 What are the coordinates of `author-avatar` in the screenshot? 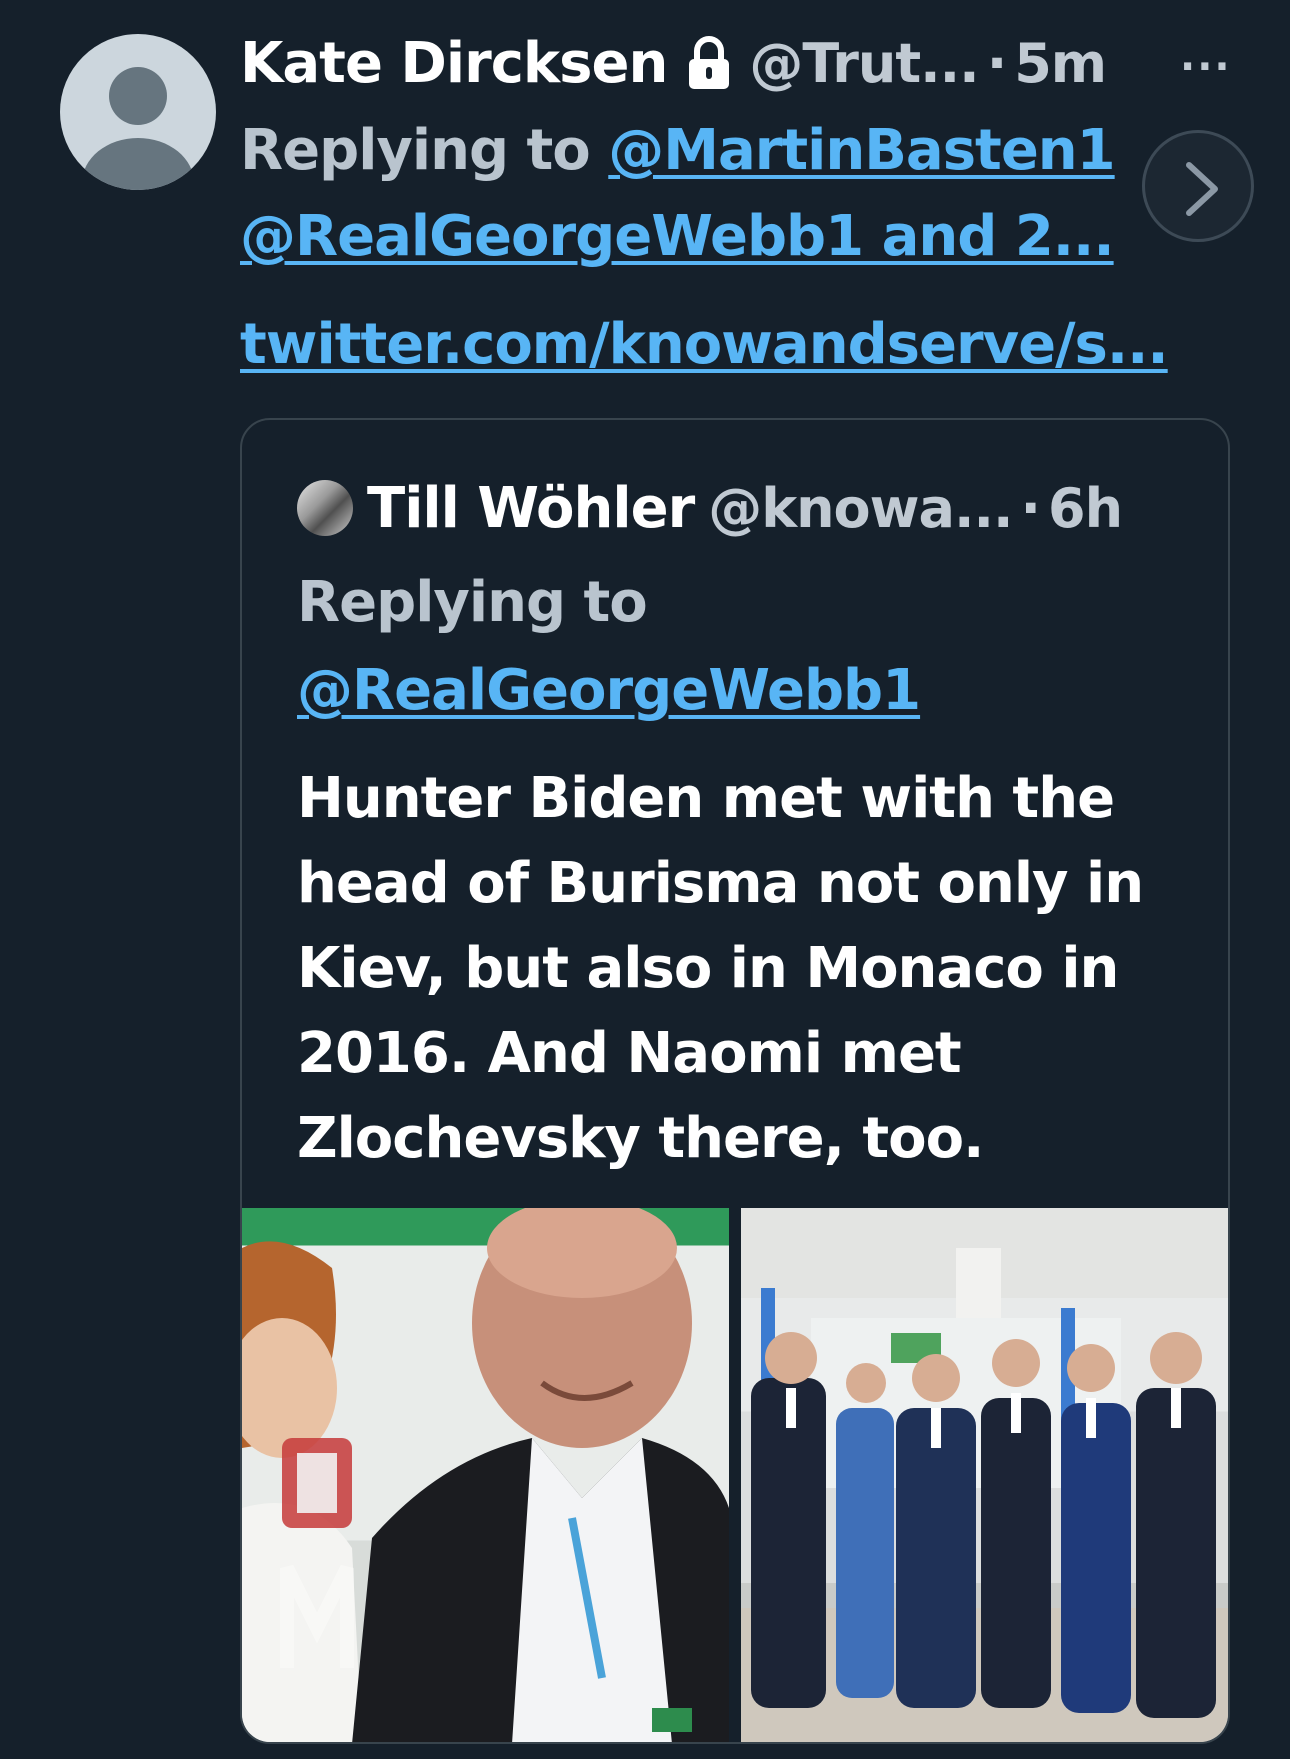 It's located at (138, 112).